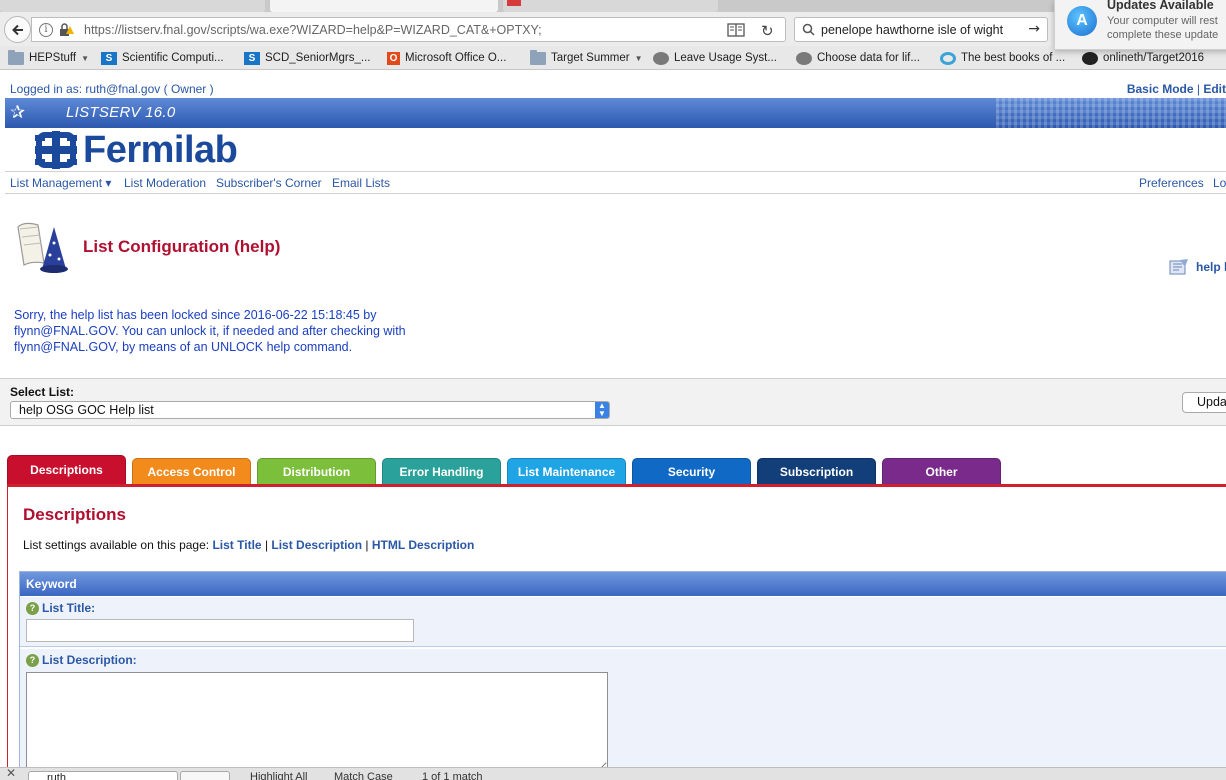 The width and height of the screenshot is (1226, 780). I want to click on reader-view-icon, so click(736, 31).